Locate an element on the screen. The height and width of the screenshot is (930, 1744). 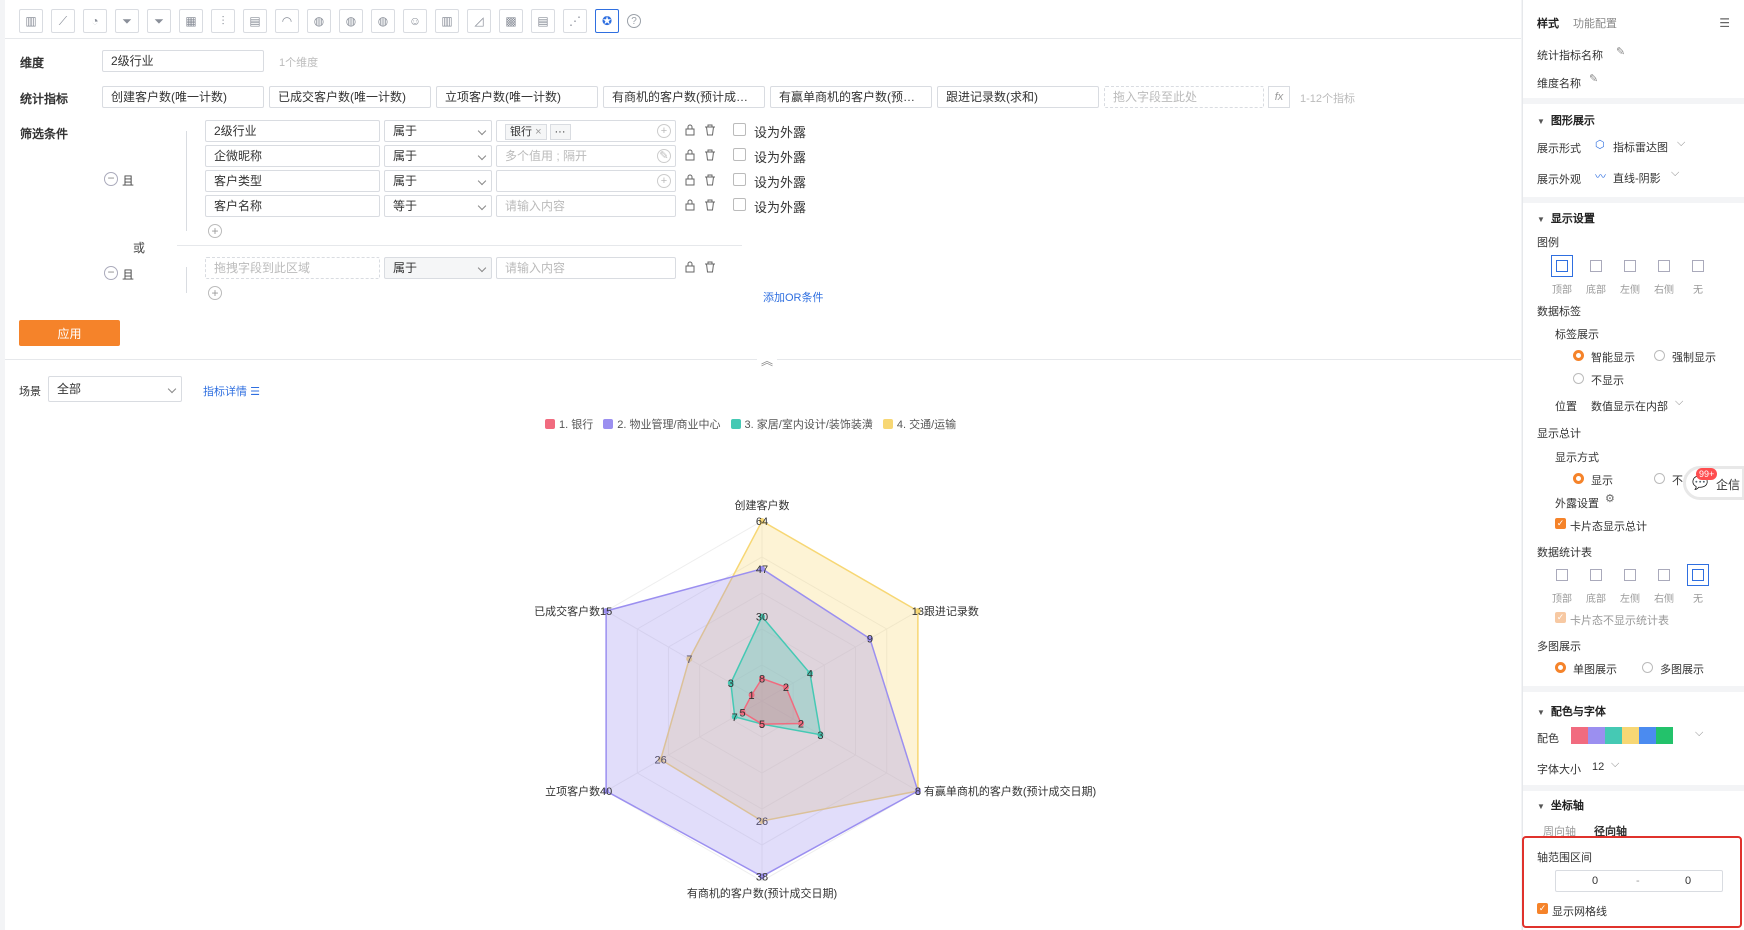
filter-field: 企微昵称 is located at coordinates (292, 156).